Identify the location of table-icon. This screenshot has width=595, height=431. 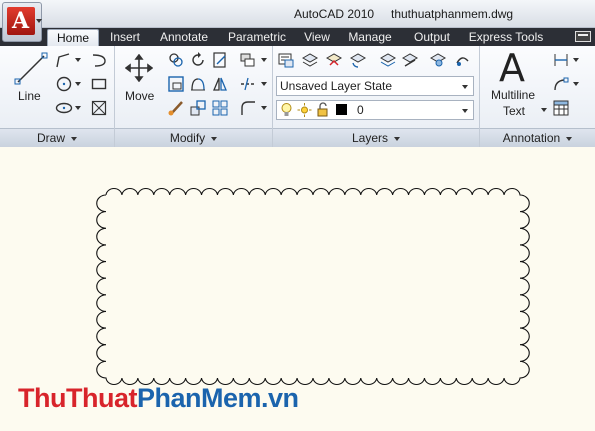
(561, 108).